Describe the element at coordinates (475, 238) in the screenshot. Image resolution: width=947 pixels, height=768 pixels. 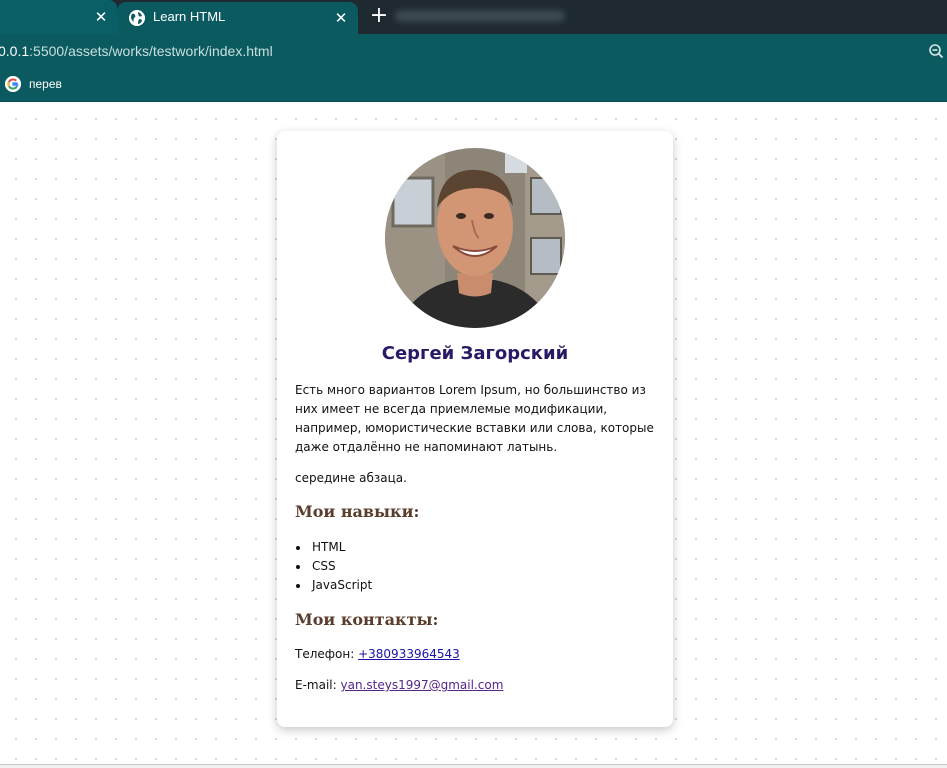
I see `avatar` at that location.